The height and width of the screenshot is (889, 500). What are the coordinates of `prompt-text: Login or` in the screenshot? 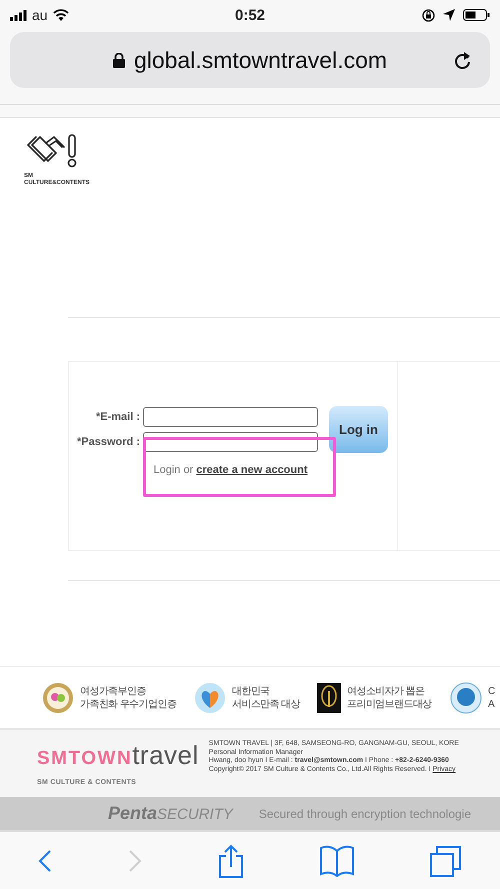 It's located at (173, 470).